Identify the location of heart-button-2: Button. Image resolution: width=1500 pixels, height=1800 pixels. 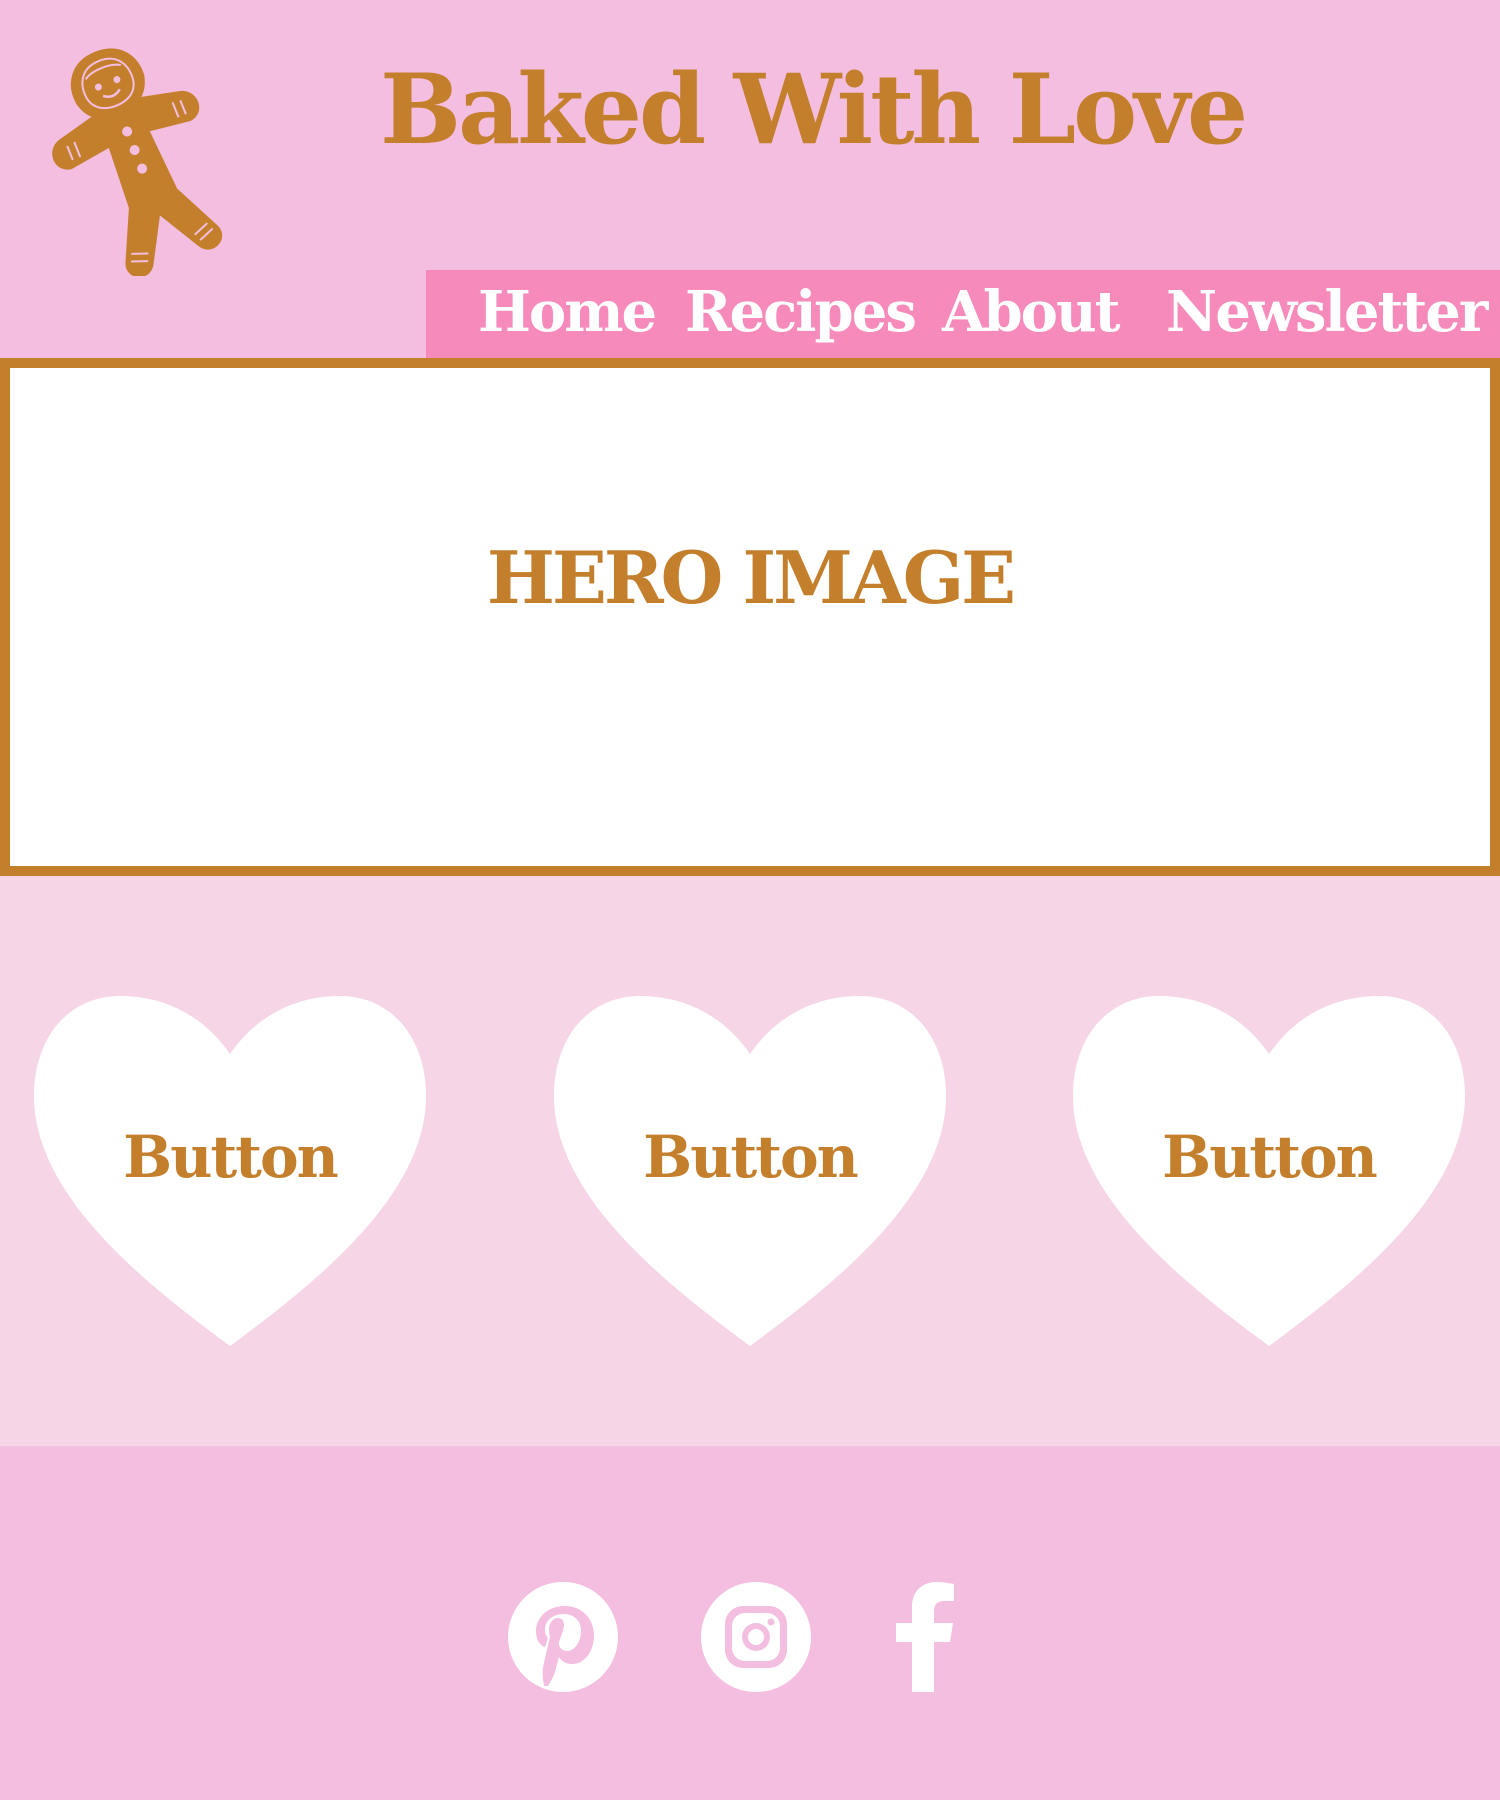
(750, 1171).